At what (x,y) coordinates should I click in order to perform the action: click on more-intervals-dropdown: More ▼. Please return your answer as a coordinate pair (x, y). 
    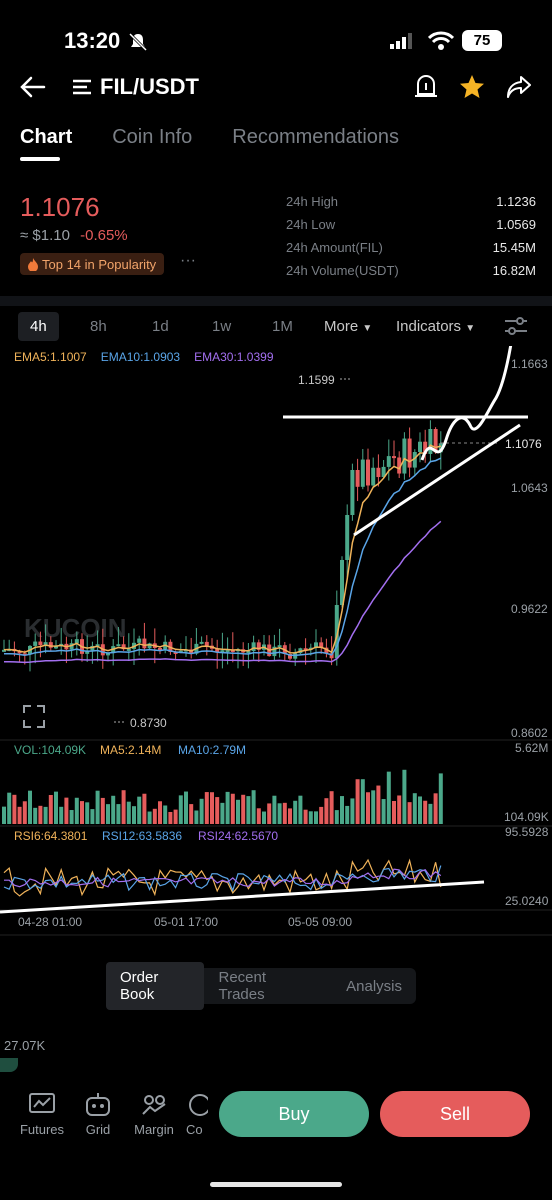
    Looking at the image, I should click on (348, 326).